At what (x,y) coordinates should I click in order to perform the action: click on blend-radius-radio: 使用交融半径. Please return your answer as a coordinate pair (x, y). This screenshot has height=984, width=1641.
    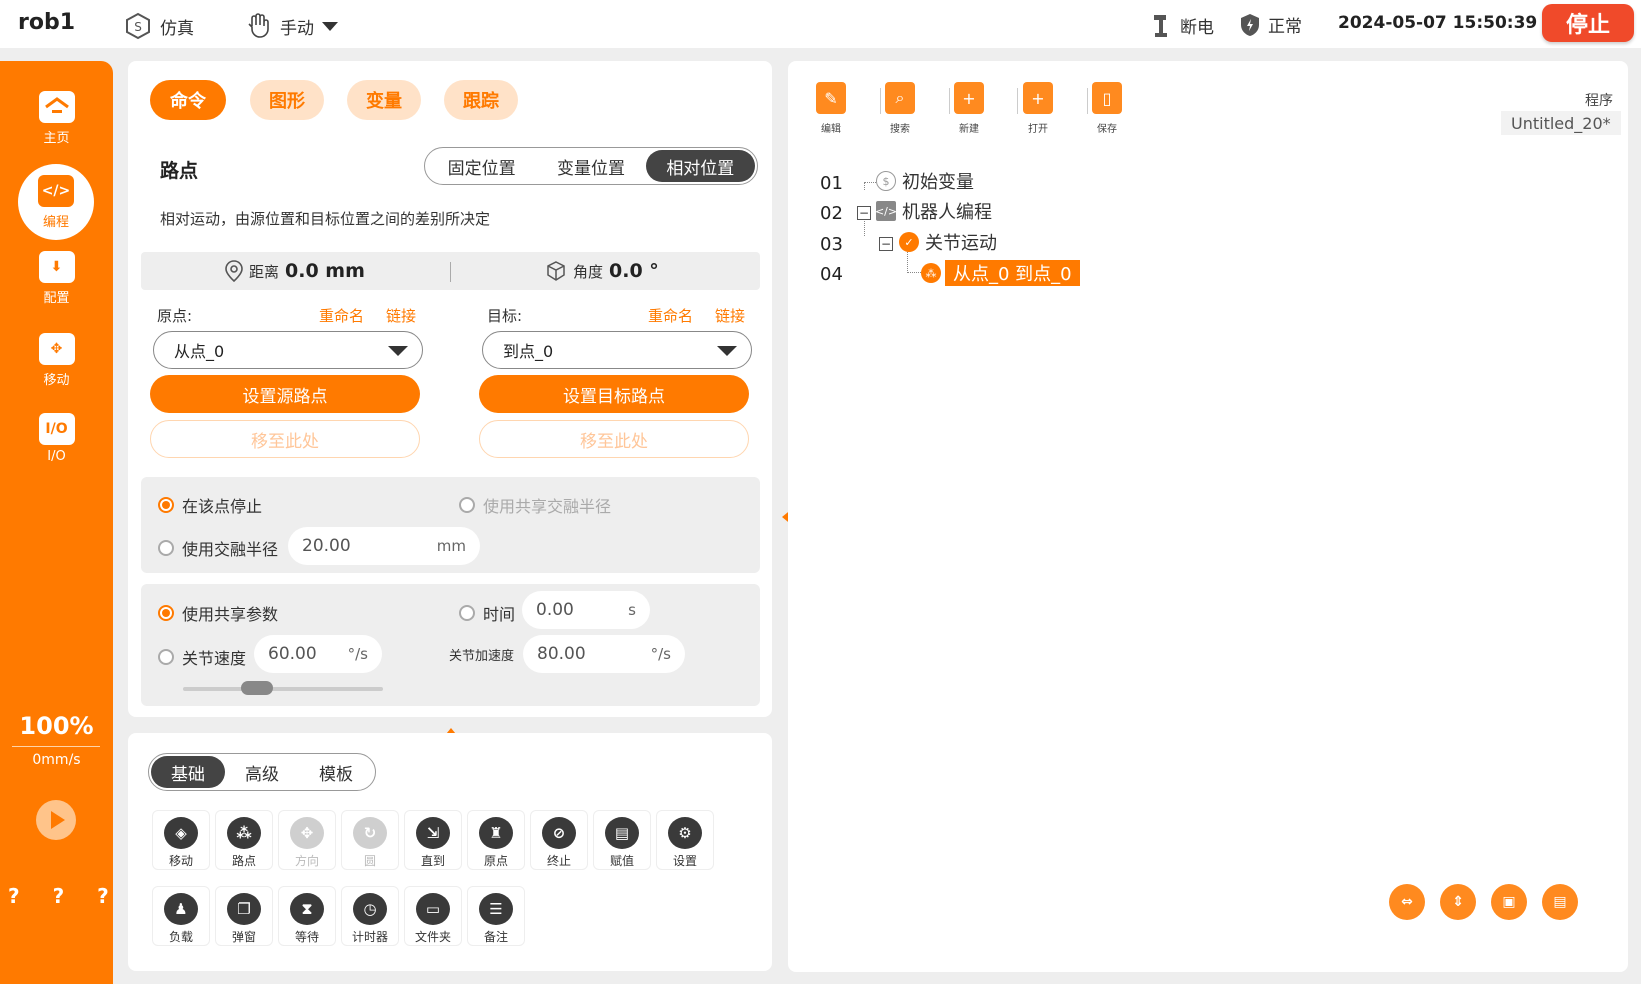
    Looking at the image, I should click on (218, 548).